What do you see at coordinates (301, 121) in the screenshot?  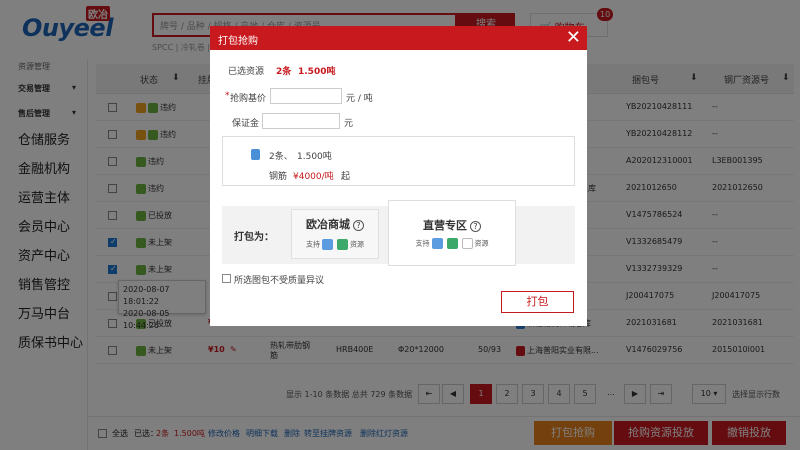 I see `deposit-input` at bounding box center [301, 121].